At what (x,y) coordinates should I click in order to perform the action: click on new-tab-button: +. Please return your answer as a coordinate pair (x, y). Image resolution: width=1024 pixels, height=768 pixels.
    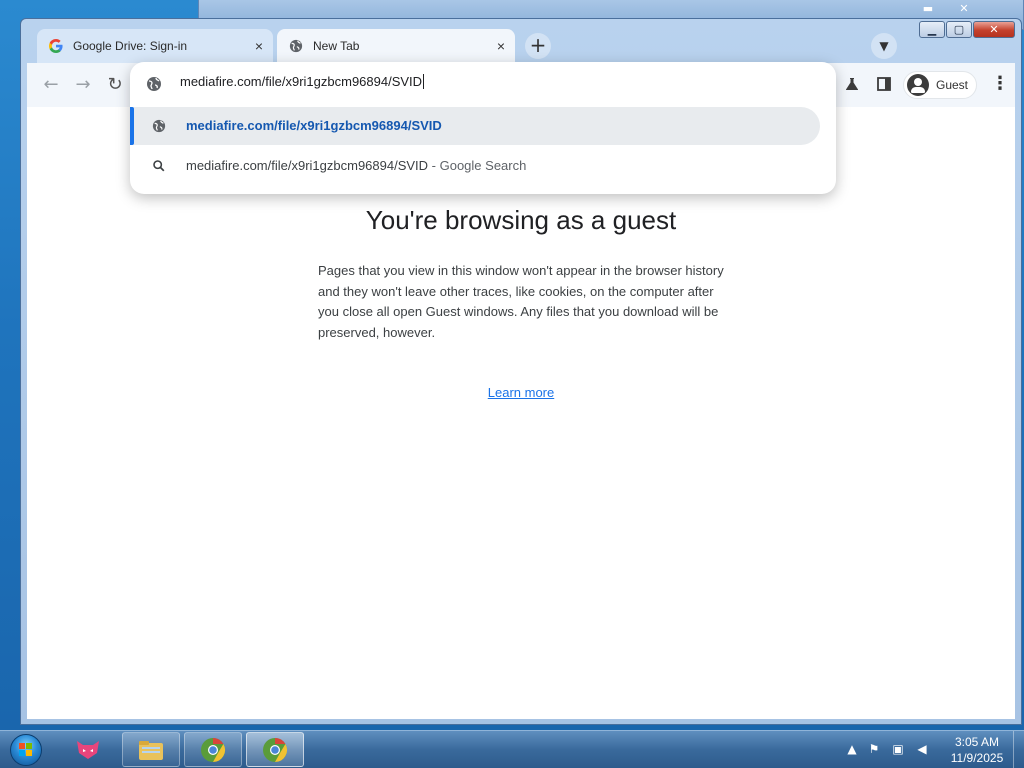
    Looking at the image, I should click on (538, 46).